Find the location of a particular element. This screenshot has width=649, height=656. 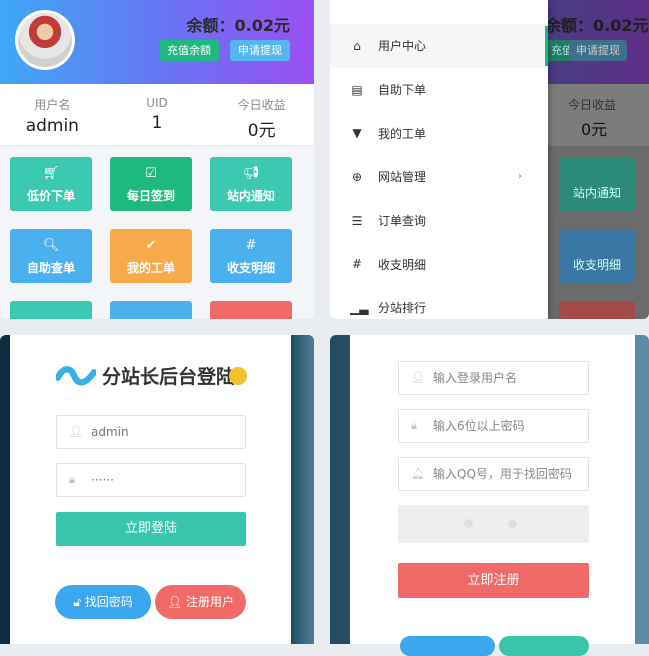

register-user-button: 👤︎ 注册用户 is located at coordinates (200, 602).